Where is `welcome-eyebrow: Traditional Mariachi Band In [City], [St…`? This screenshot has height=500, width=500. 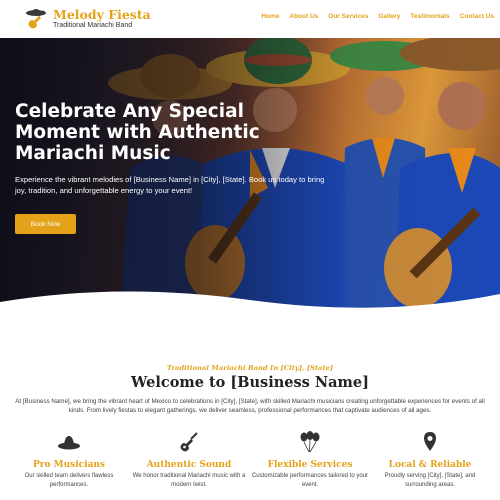 welcome-eyebrow: Traditional Mariachi Band In [City], [St… is located at coordinates (250, 368).